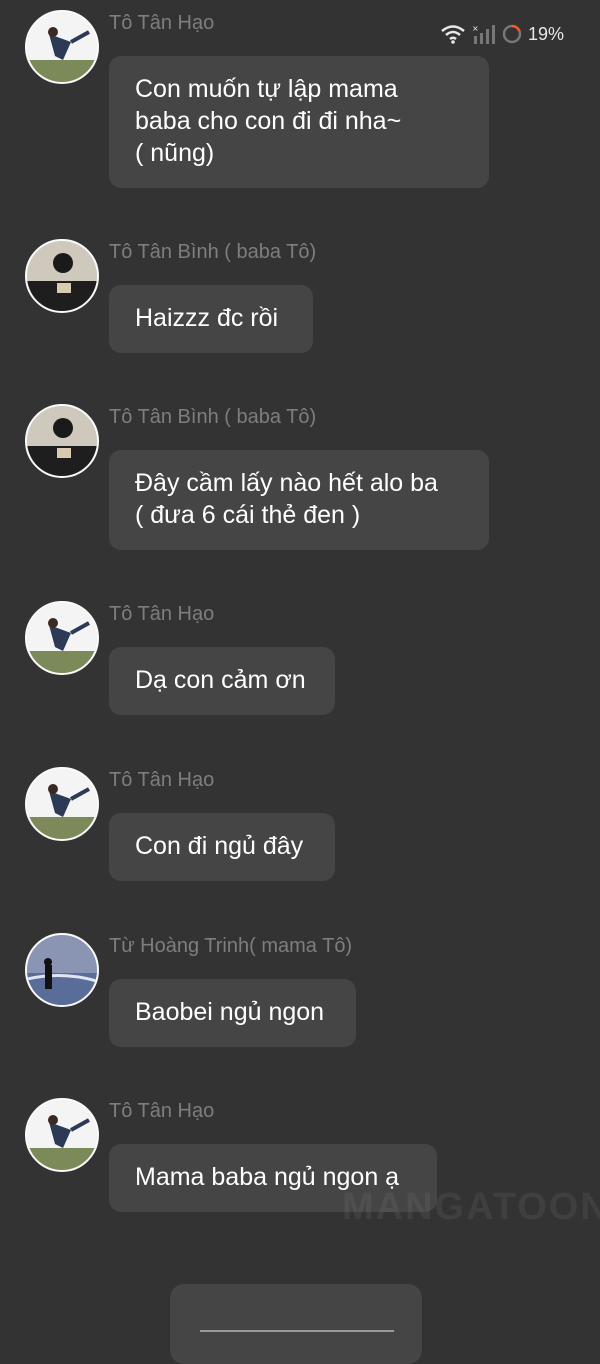 This screenshot has width=600, height=1364. I want to click on battery-icon, so click(512, 34).